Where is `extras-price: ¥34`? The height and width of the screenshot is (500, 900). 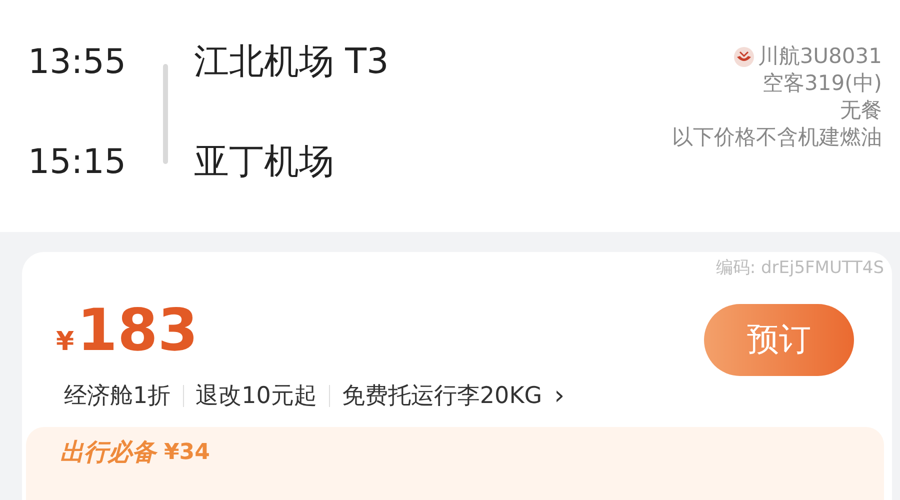
extras-price: ¥34 is located at coordinates (187, 452).